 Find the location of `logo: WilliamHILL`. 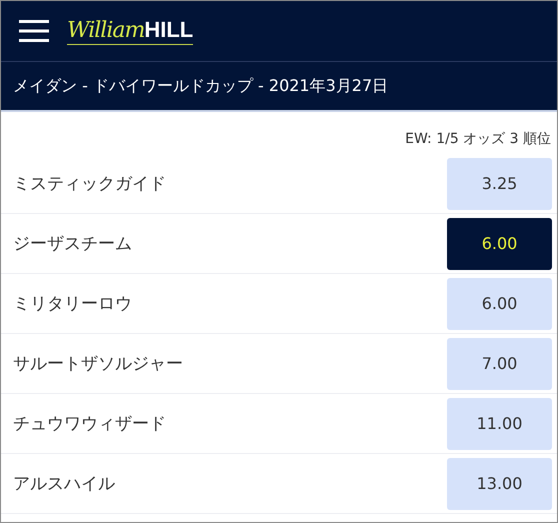

logo: WilliamHILL is located at coordinates (130, 31).